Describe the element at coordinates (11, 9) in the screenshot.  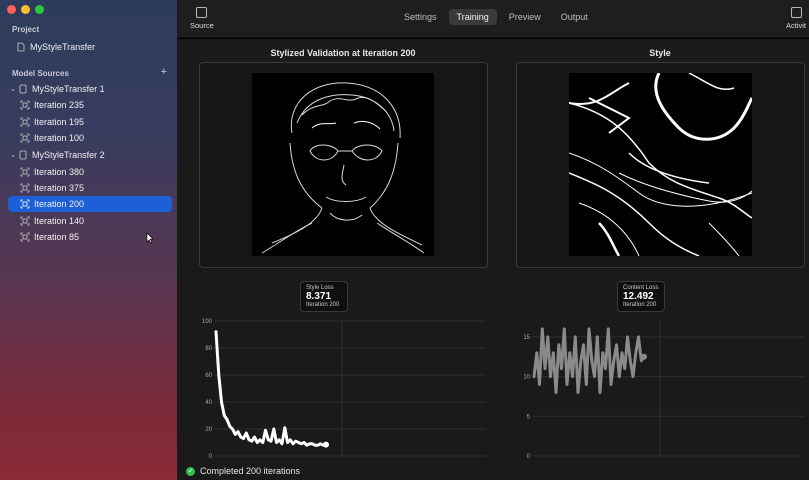
I see `close-window-button` at that location.